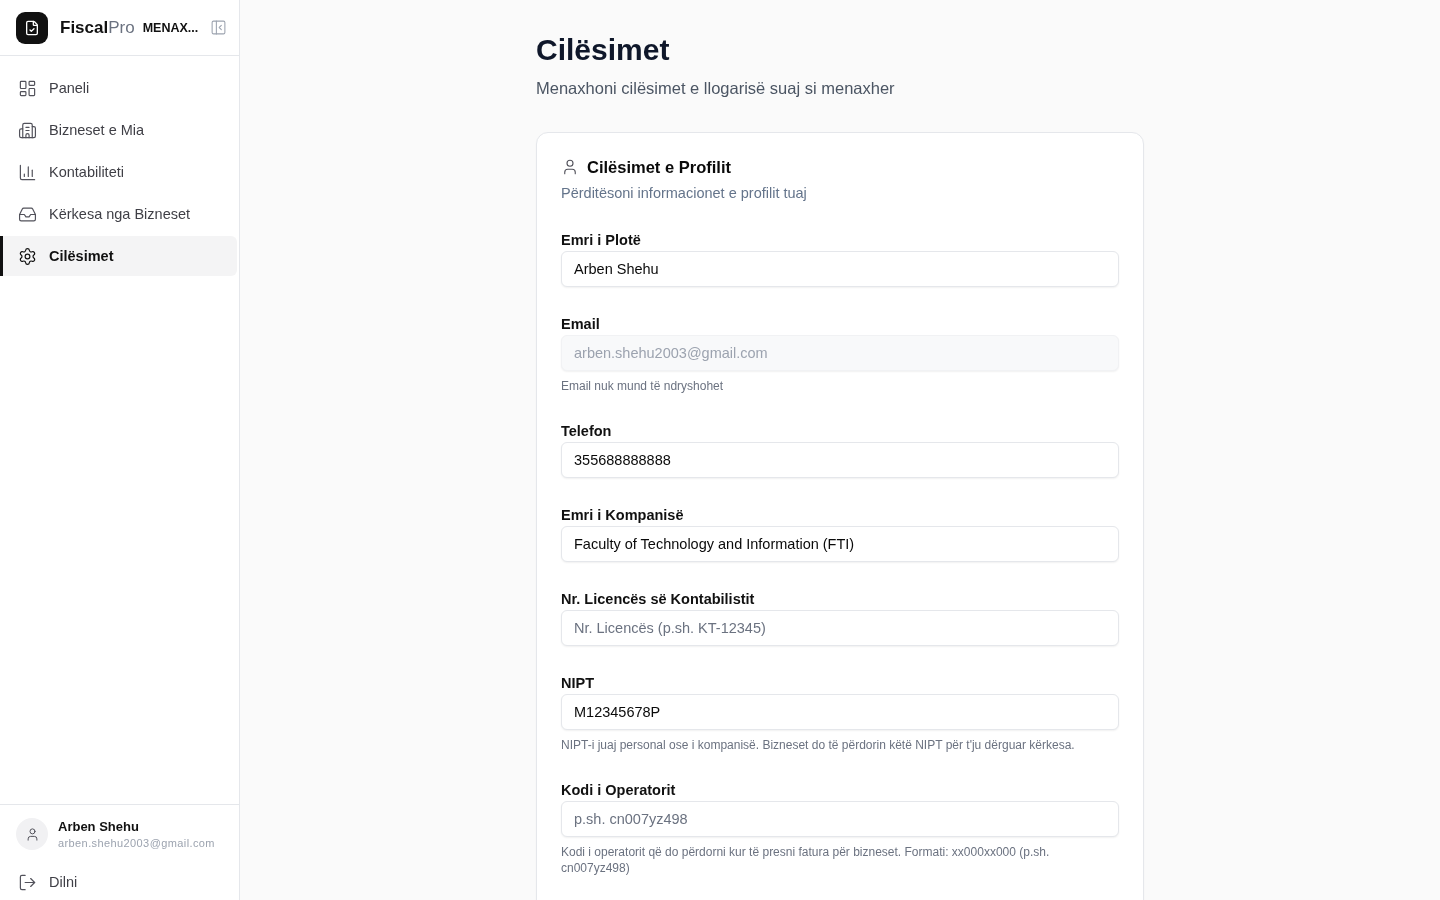 This screenshot has height=900, width=1440. Describe the element at coordinates (840, 460) in the screenshot. I see `input-field: 355688888888` at that location.